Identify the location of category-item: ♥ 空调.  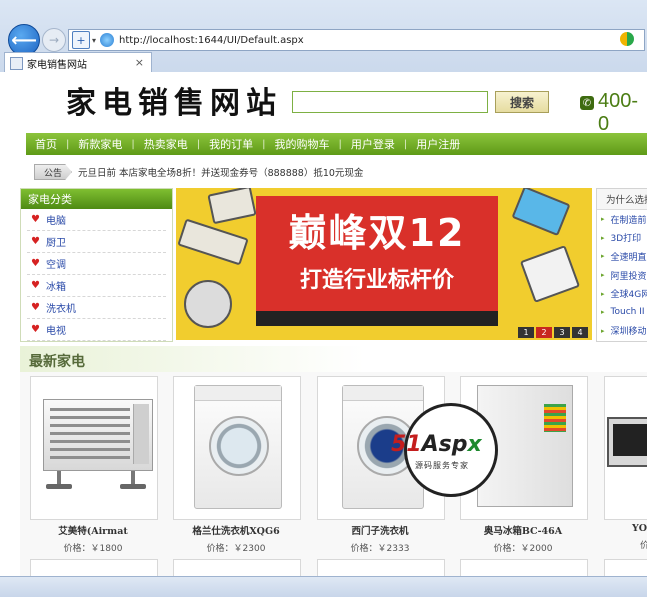
(96, 264).